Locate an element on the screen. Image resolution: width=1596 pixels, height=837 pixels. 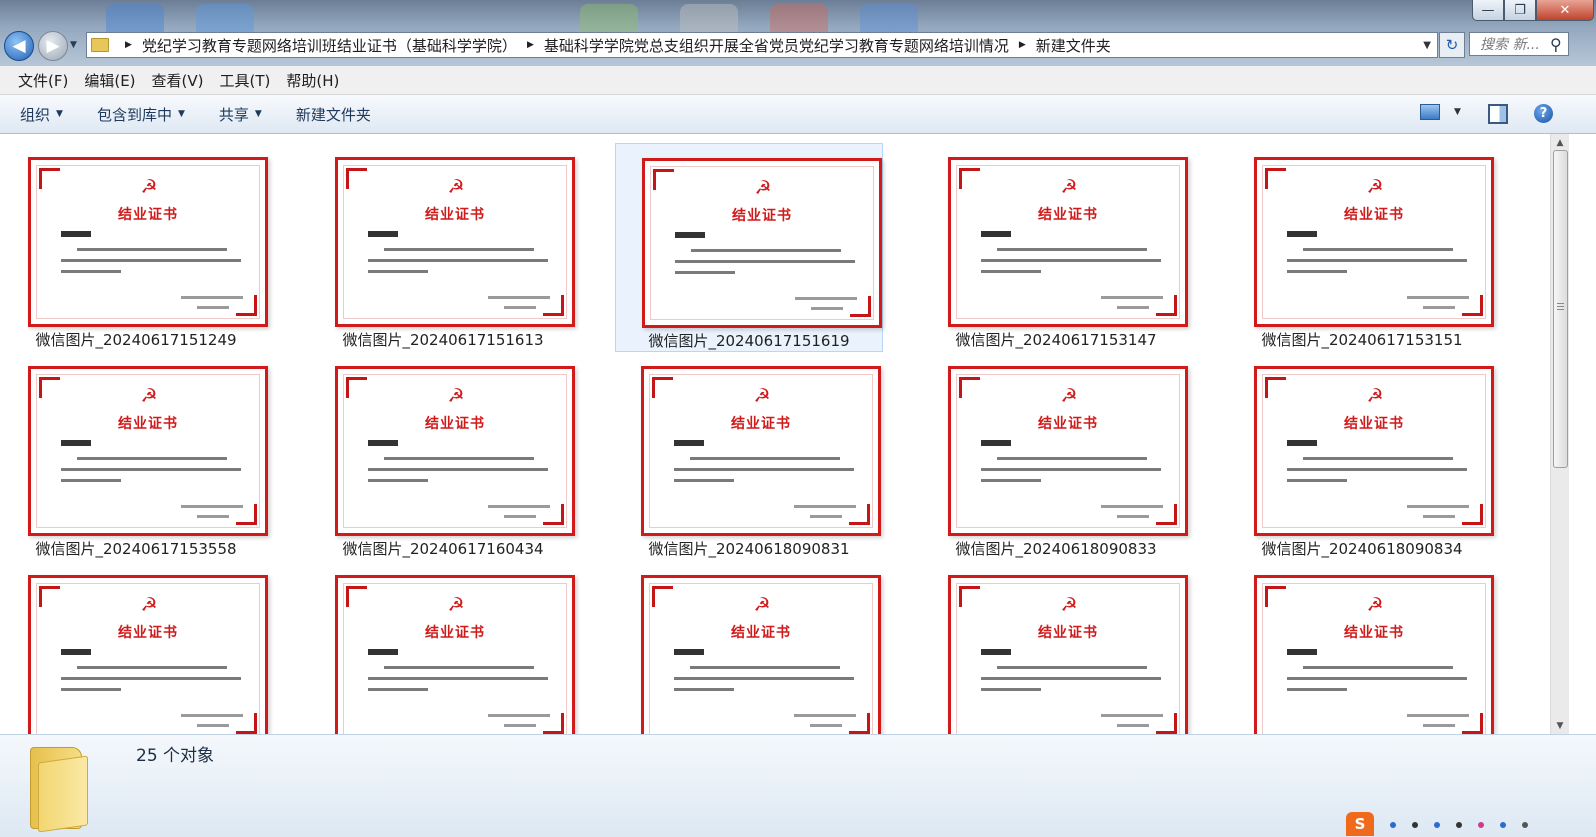
include-in-library-button: 包含到库中 ▼ is located at coordinates (141, 114).